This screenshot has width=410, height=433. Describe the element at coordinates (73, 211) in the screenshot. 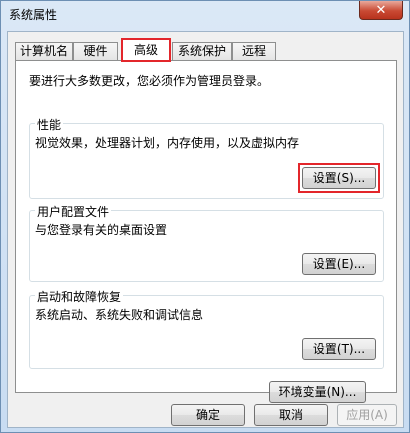

I see `user-profiles-group-title: 用户配置文件` at that location.